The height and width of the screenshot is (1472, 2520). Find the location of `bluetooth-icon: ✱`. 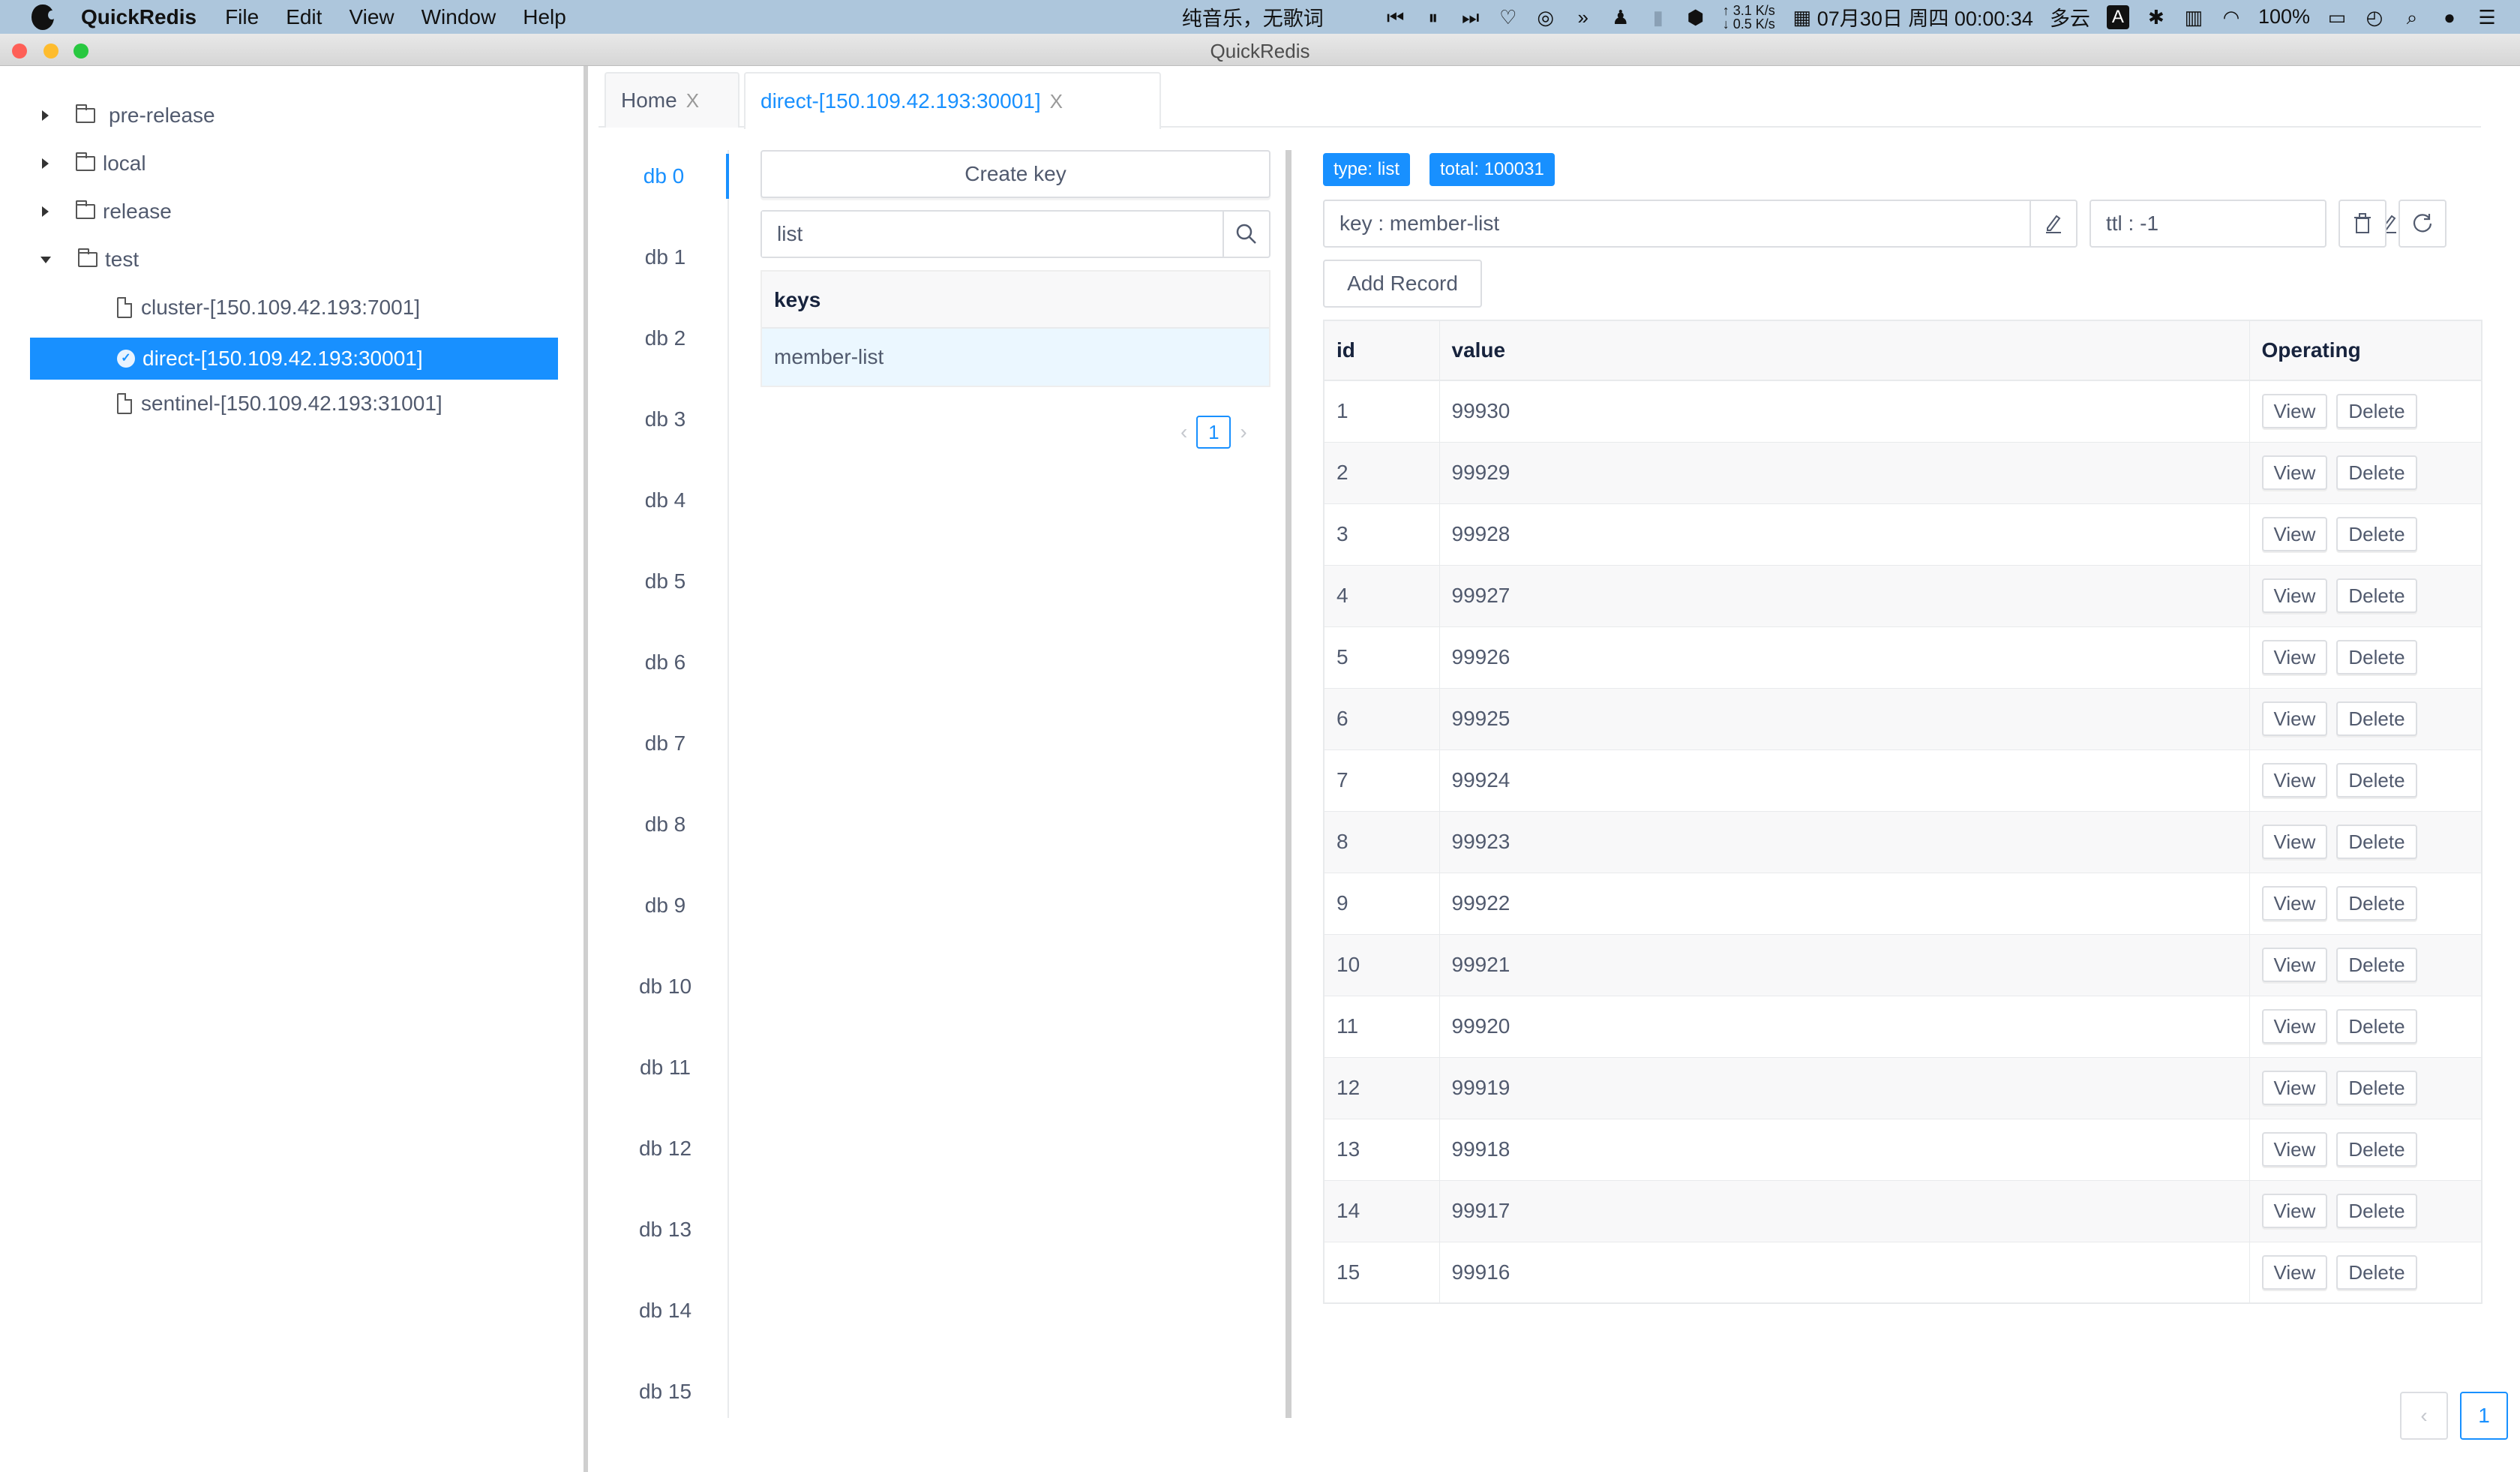

bluetooth-icon: ✱ is located at coordinates (2156, 17).